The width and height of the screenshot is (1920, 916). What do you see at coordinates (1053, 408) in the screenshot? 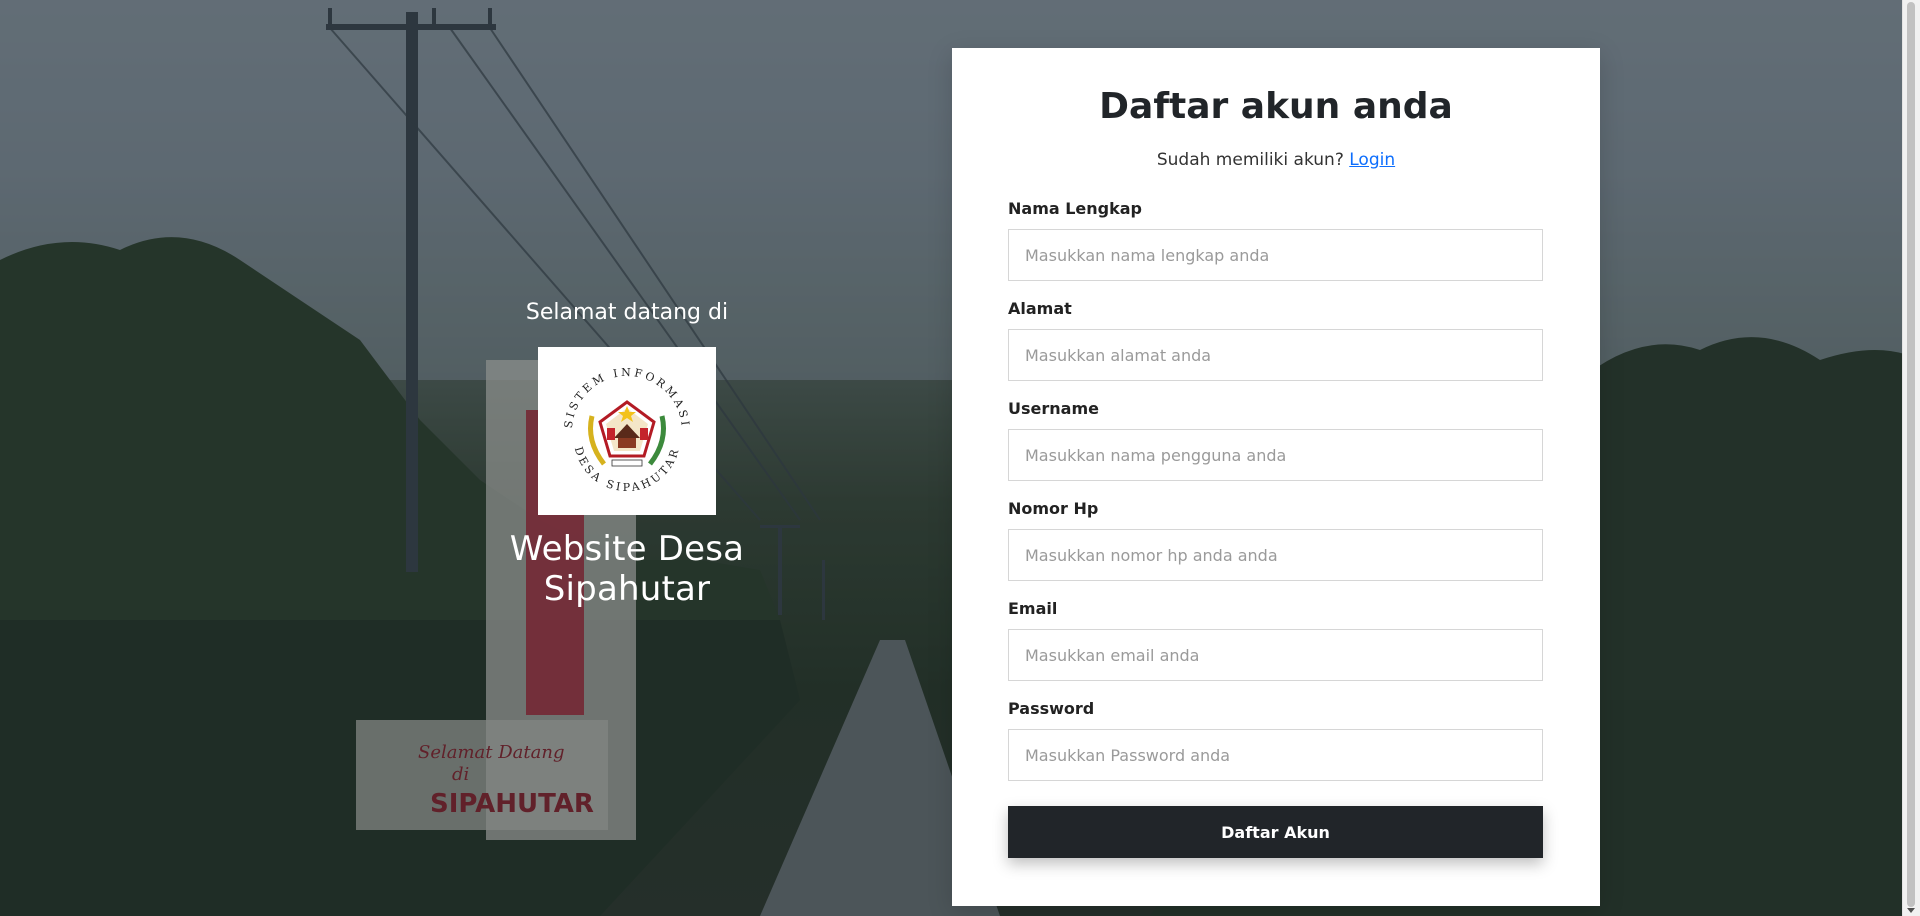
I see `username-label: Username` at bounding box center [1053, 408].